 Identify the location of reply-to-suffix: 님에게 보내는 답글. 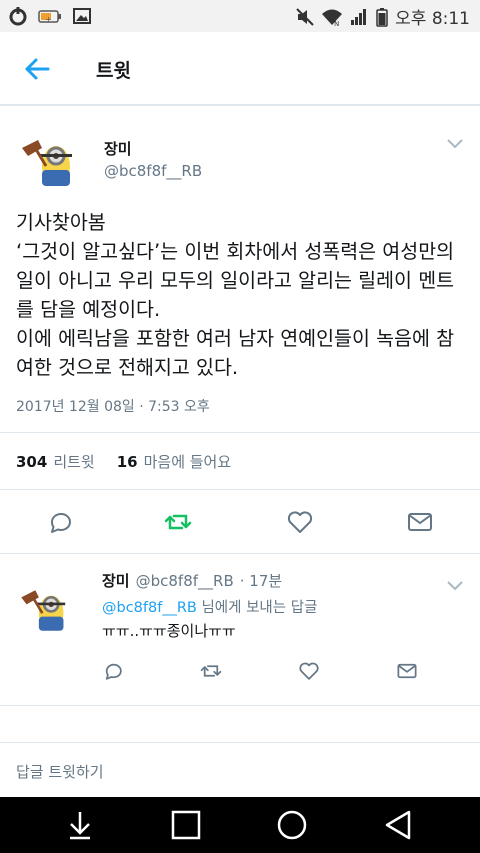
(257, 608).